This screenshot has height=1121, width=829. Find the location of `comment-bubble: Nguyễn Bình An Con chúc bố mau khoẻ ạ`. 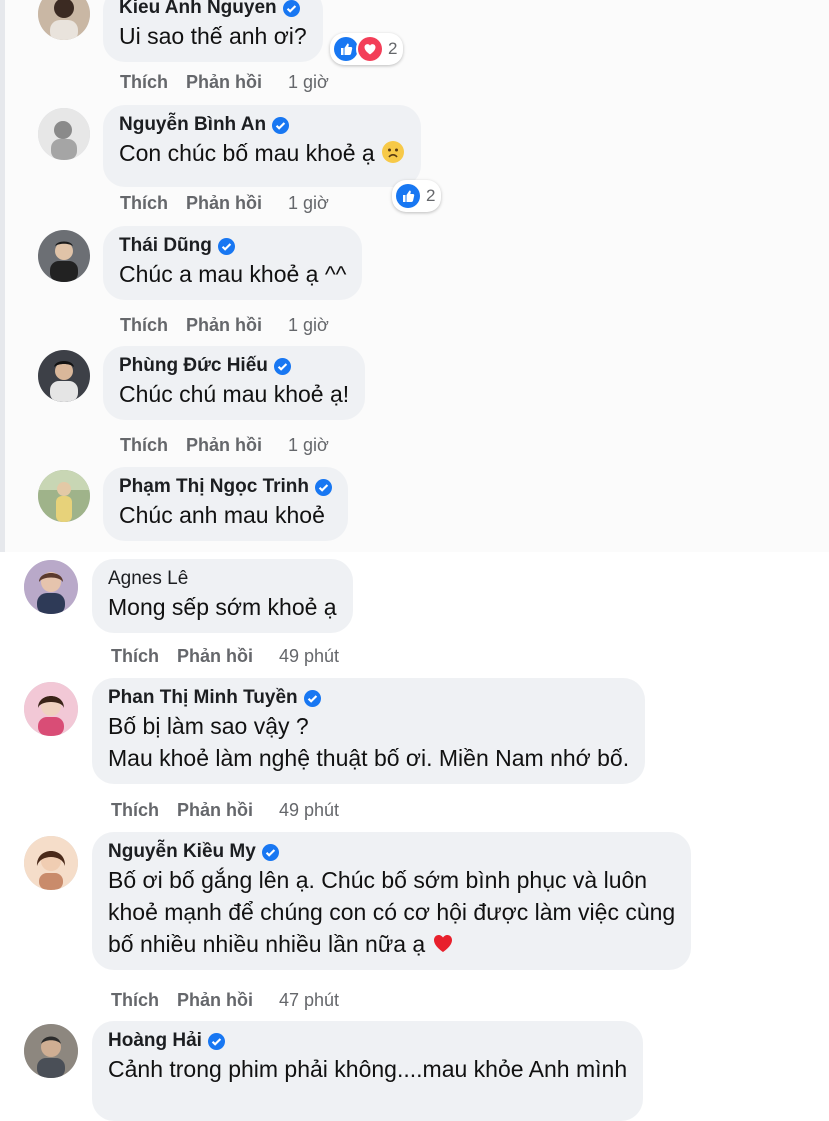

comment-bubble: Nguyễn Bình An Con chúc bố mau khoẻ ạ is located at coordinates (262, 146).